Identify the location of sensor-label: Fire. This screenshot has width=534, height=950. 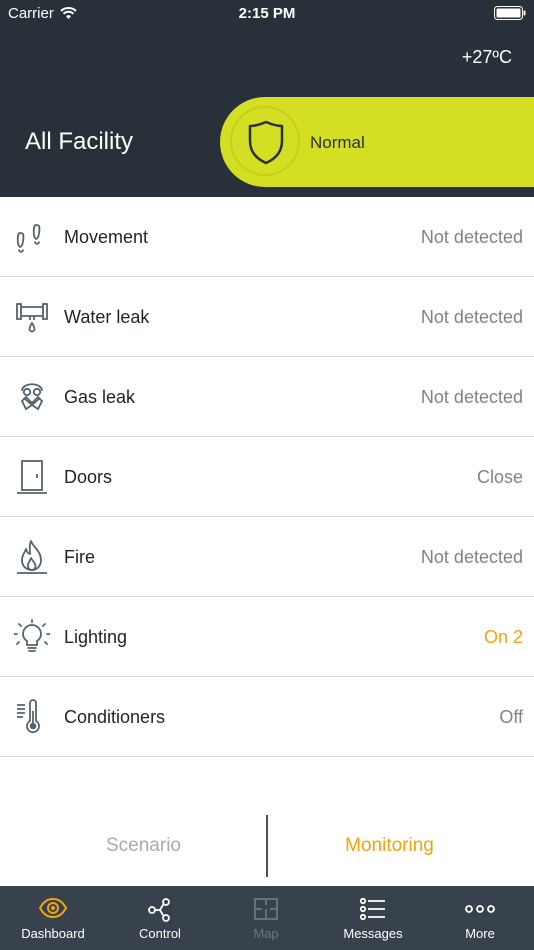
(79, 557).